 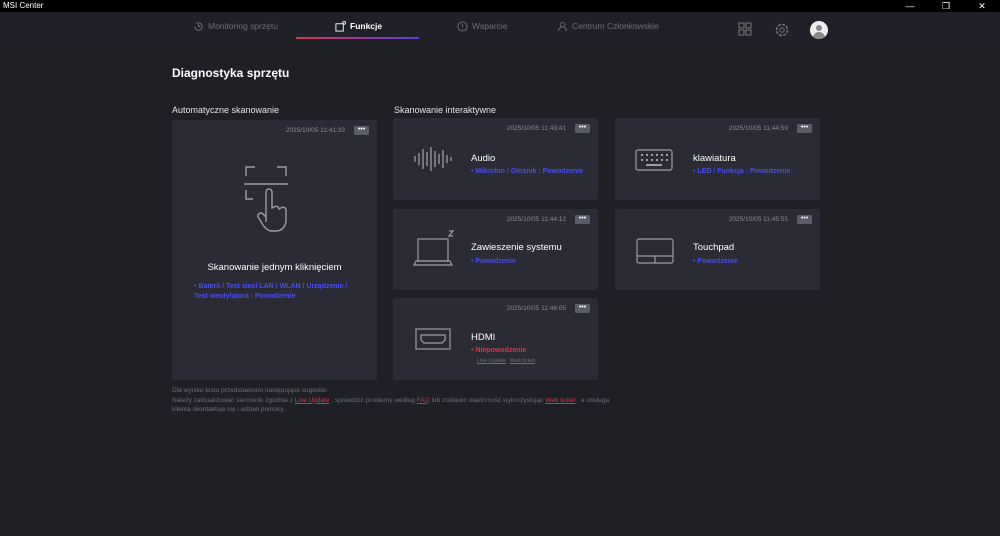 I want to click on minimize-button: —, so click(x=910, y=6).